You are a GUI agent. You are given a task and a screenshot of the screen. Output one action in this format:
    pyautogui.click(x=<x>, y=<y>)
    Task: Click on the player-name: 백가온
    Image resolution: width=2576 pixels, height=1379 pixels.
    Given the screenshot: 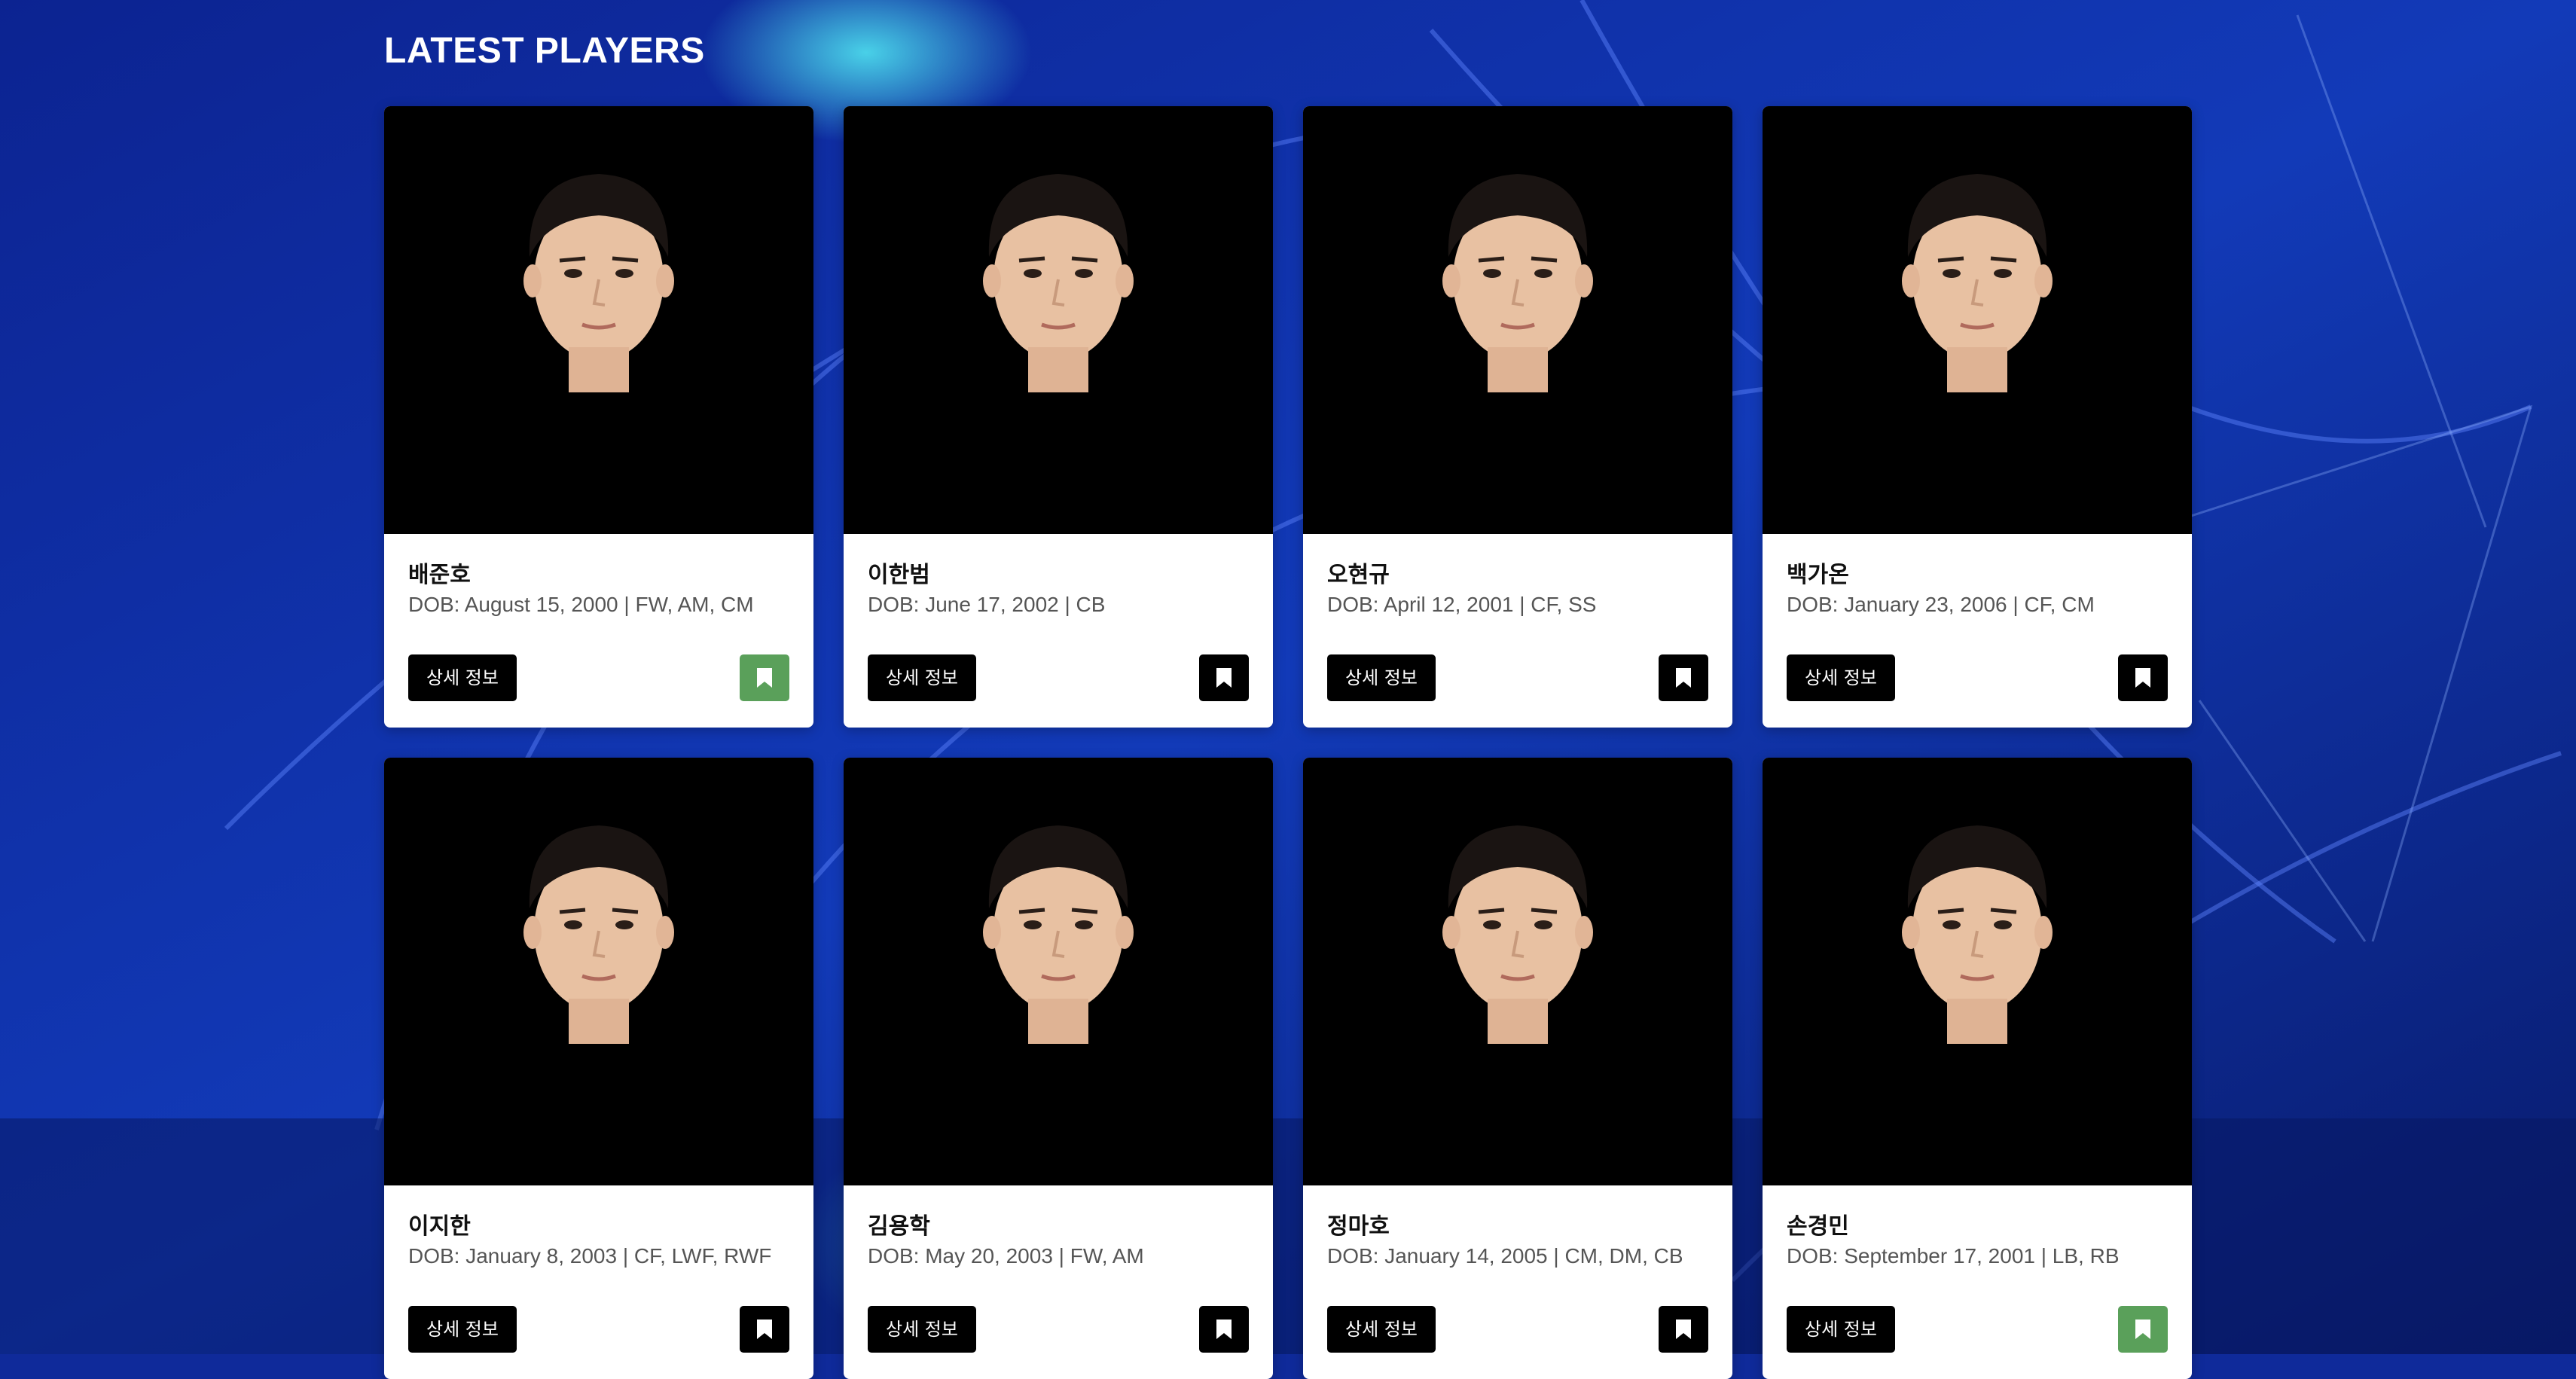 What is the action you would take?
    pyautogui.click(x=1818, y=575)
    